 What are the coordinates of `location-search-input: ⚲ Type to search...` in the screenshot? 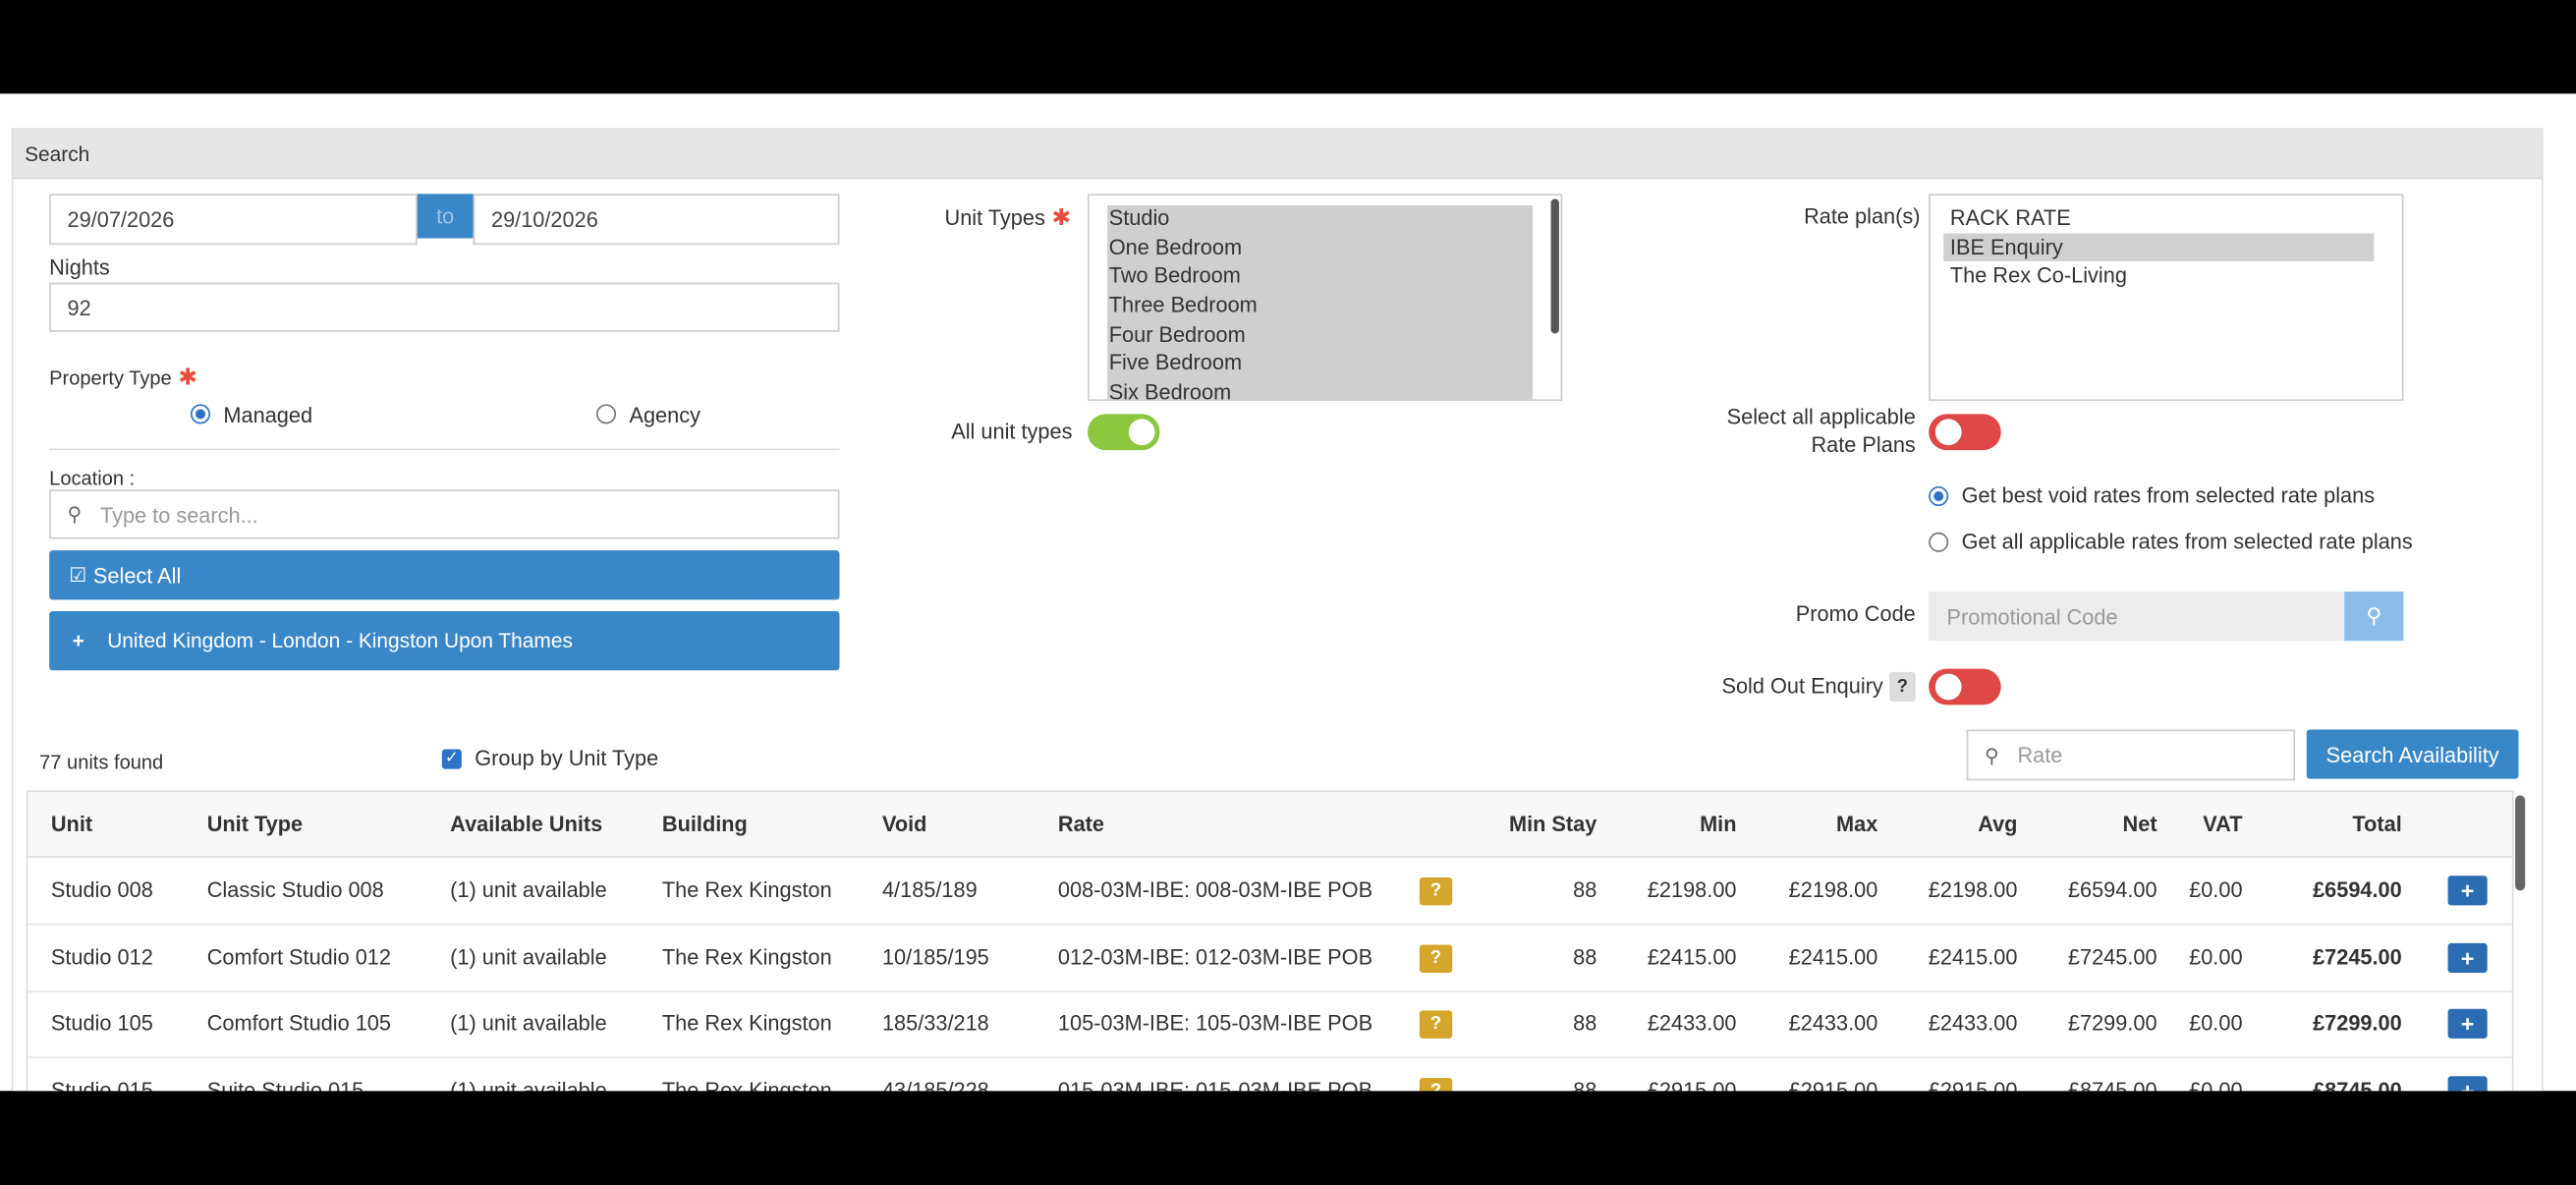 It's located at (444, 514).